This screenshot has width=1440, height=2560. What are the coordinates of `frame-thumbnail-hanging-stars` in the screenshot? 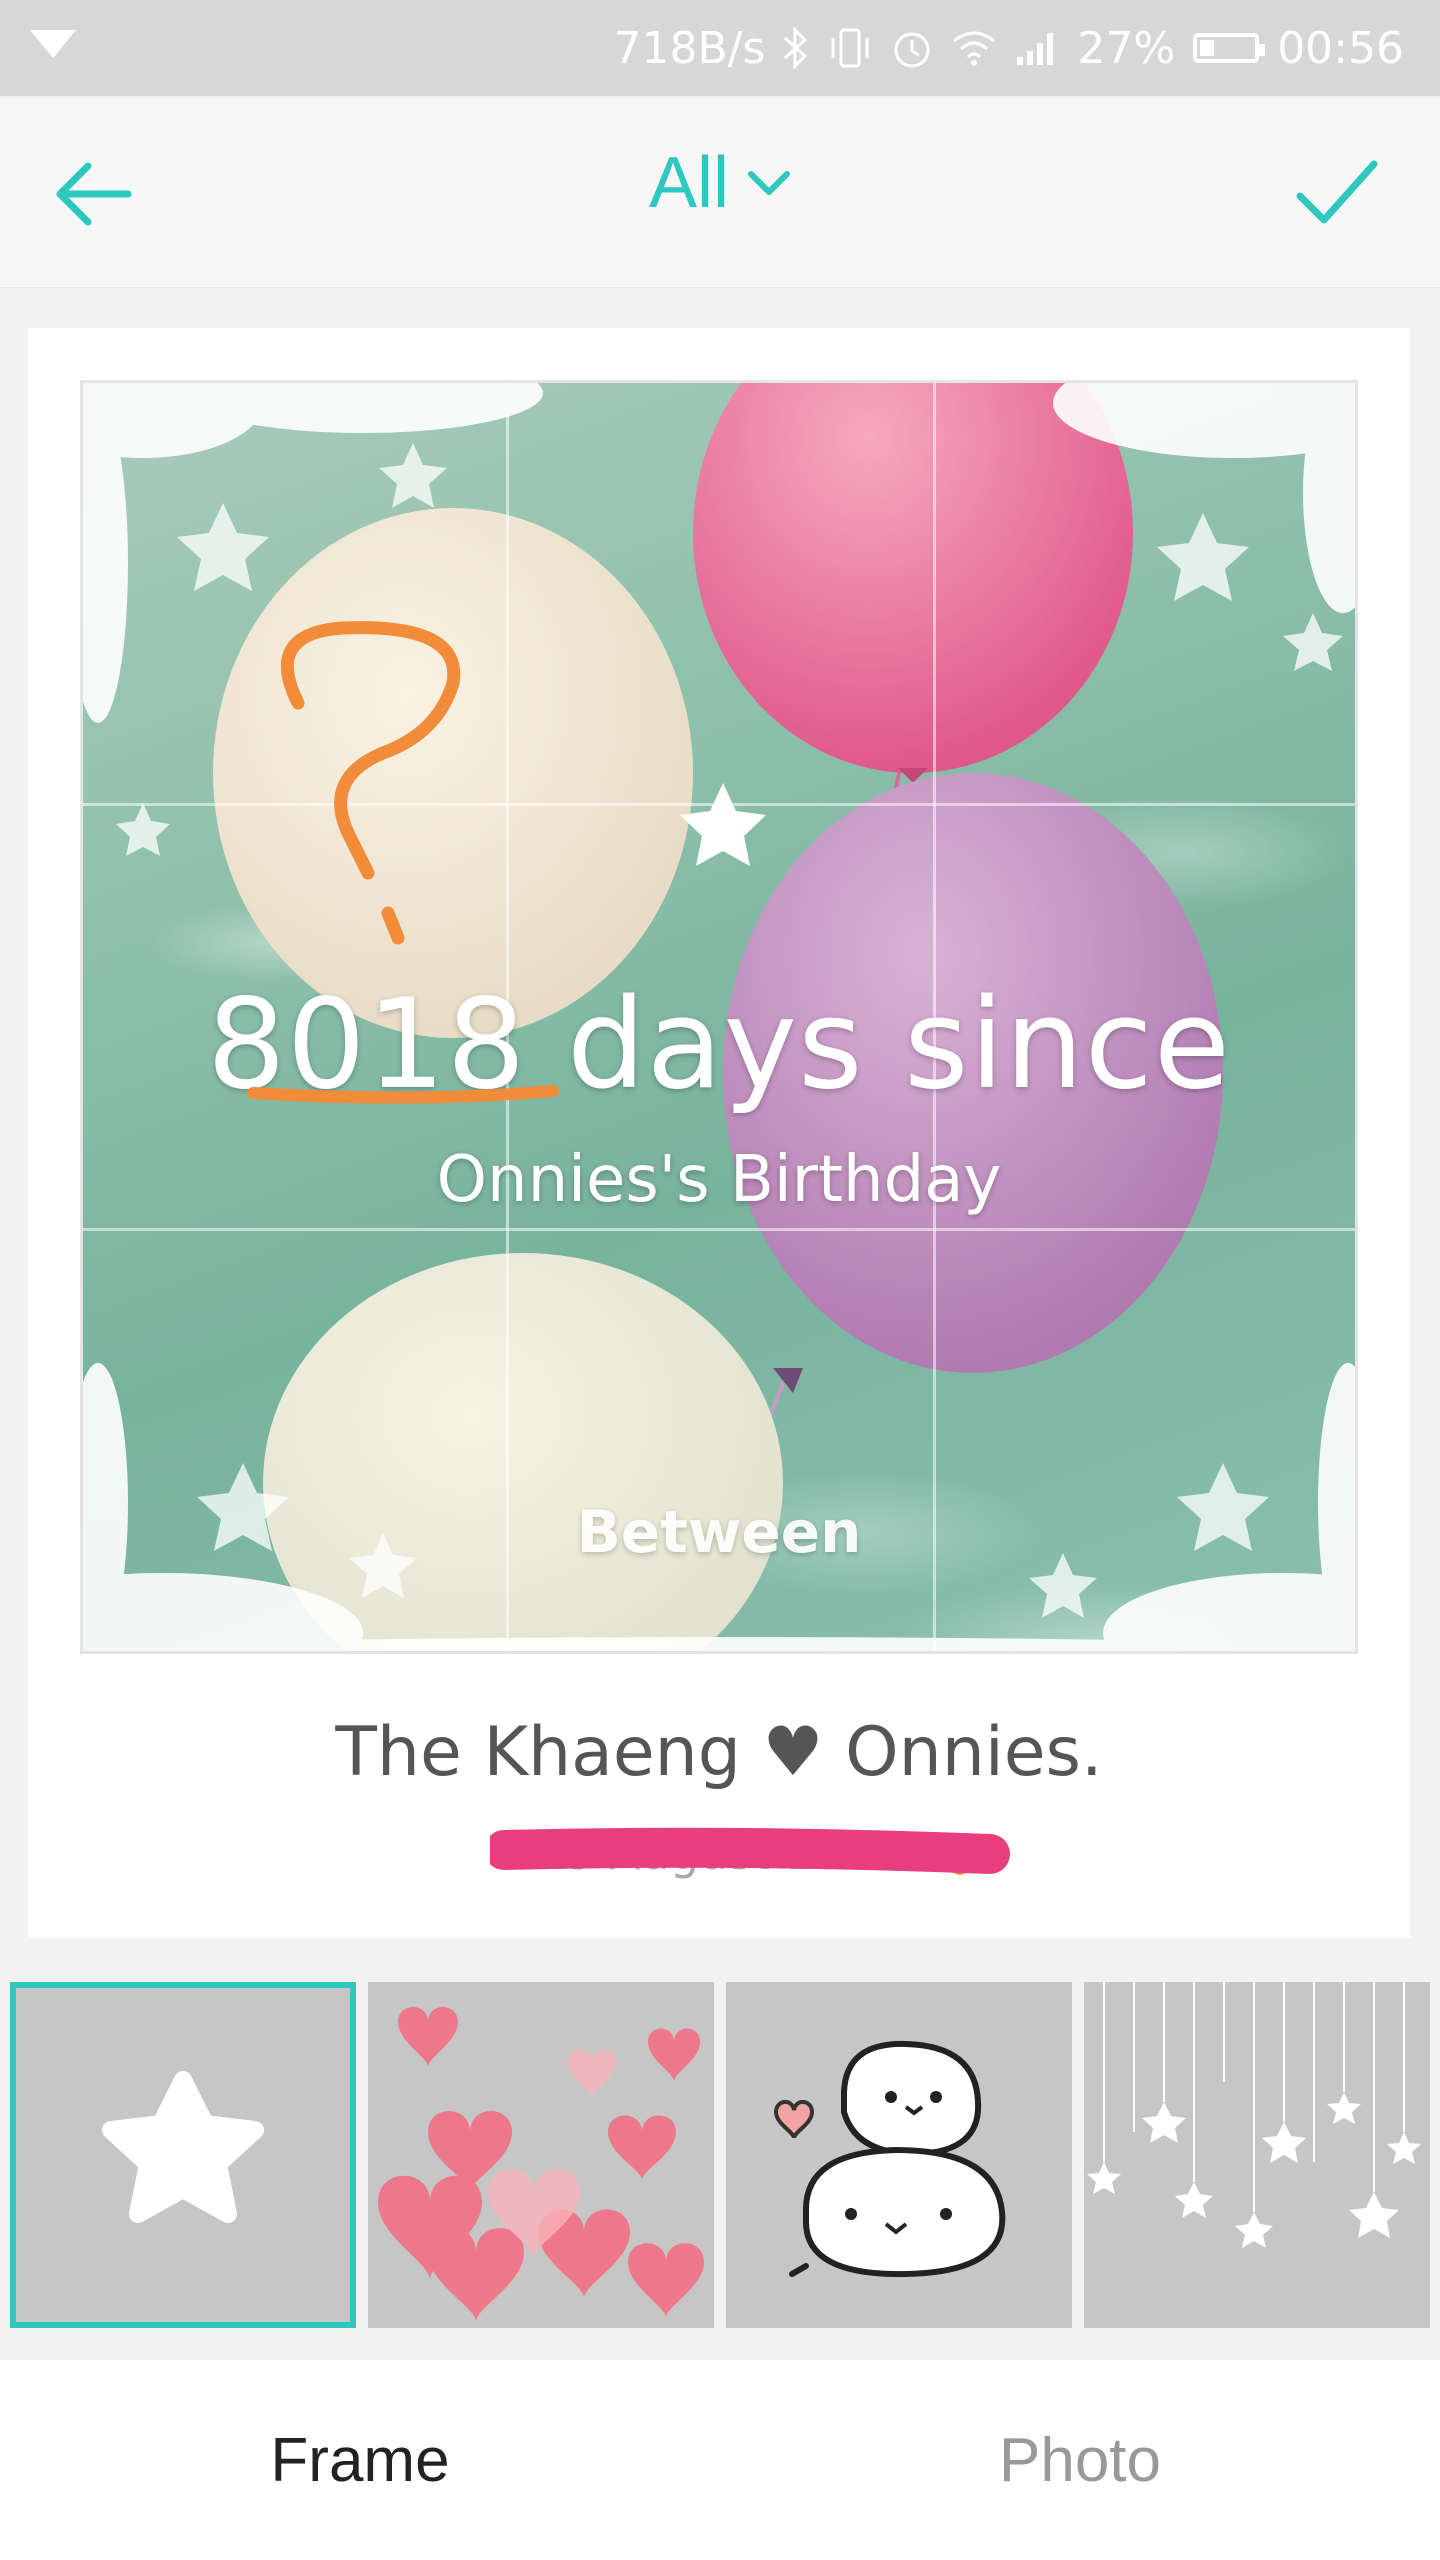 It's located at (1257, 2155).